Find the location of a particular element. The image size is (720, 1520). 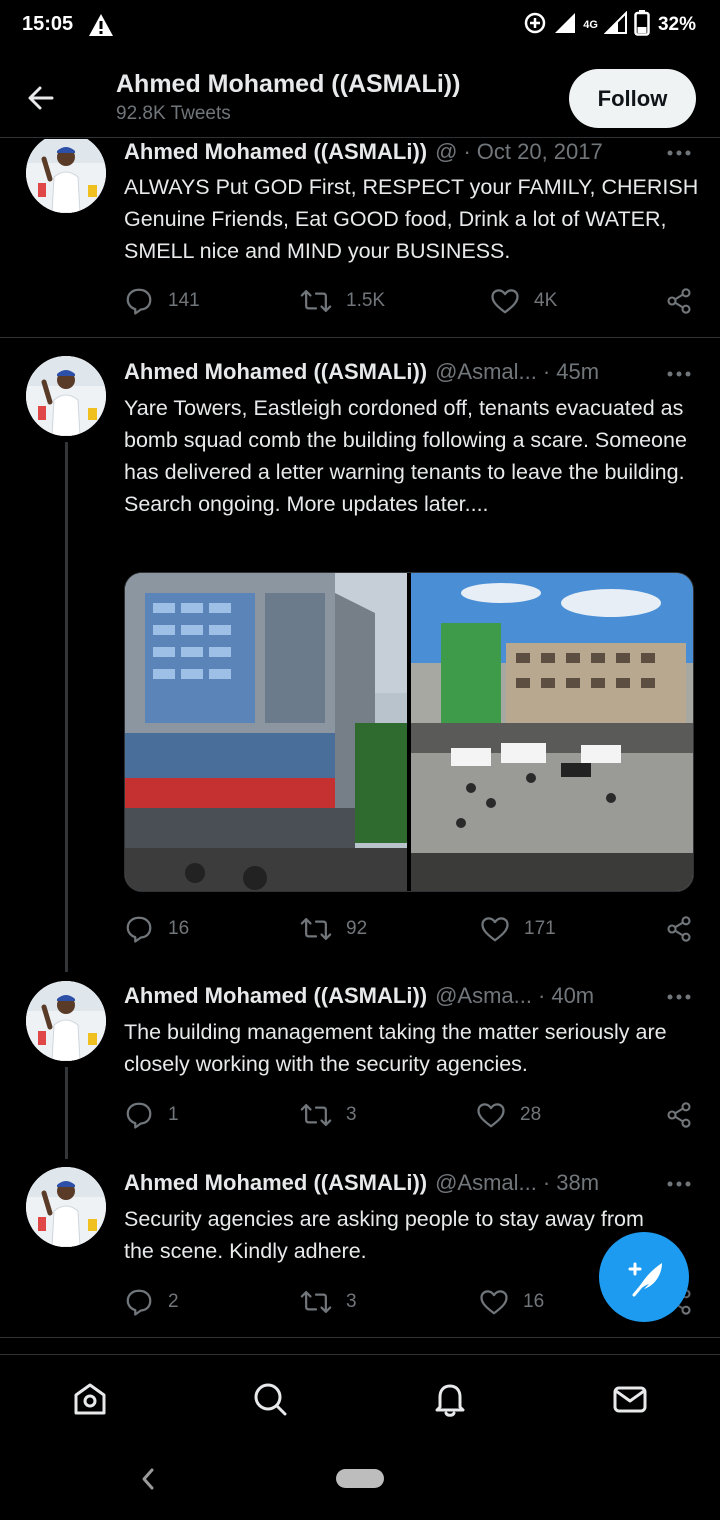

search-icon is located at coordinates (270, 1399).